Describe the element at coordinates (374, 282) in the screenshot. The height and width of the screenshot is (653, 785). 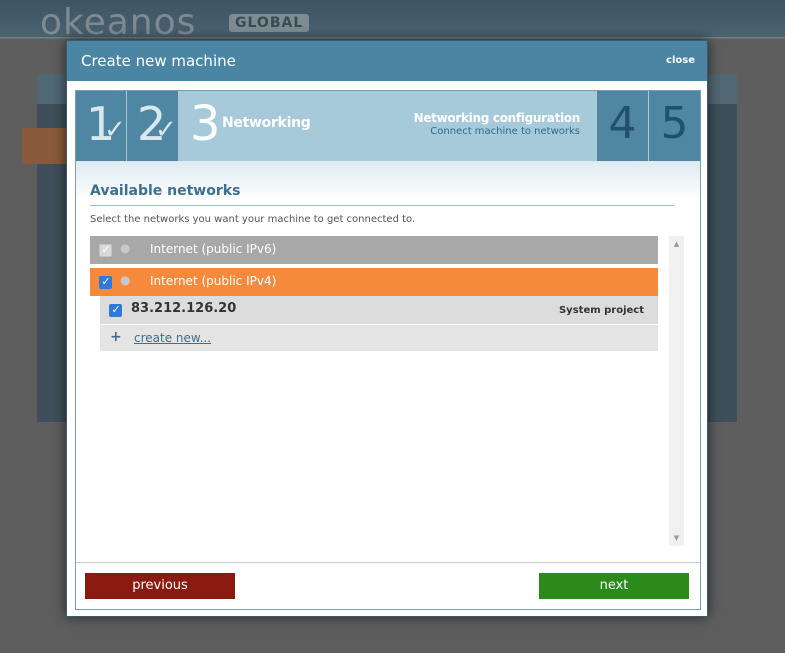
I see `network-item-ipv4: ✓ ● Internet (public IPv4)` at that location.